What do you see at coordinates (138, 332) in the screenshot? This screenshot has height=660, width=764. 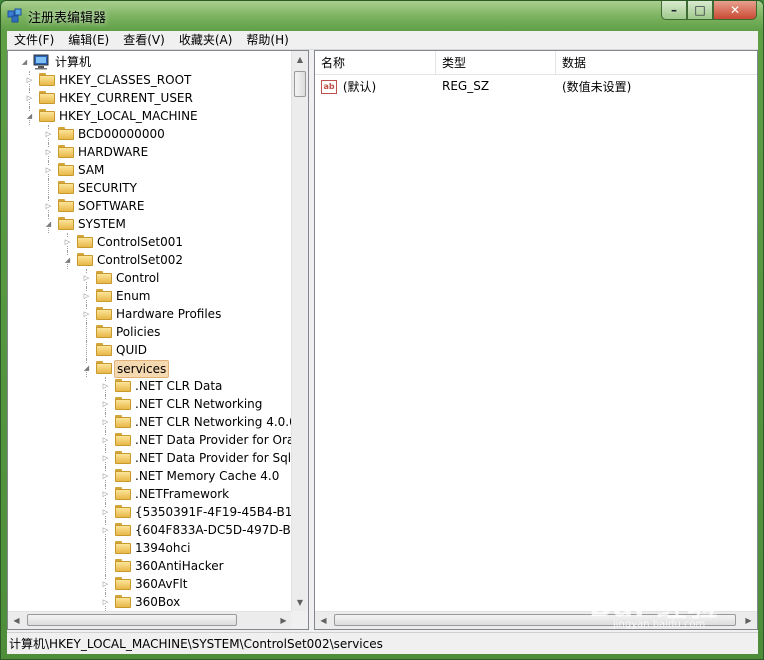 I see `tree-node-label: Policies` at bounding box center [138, 332].